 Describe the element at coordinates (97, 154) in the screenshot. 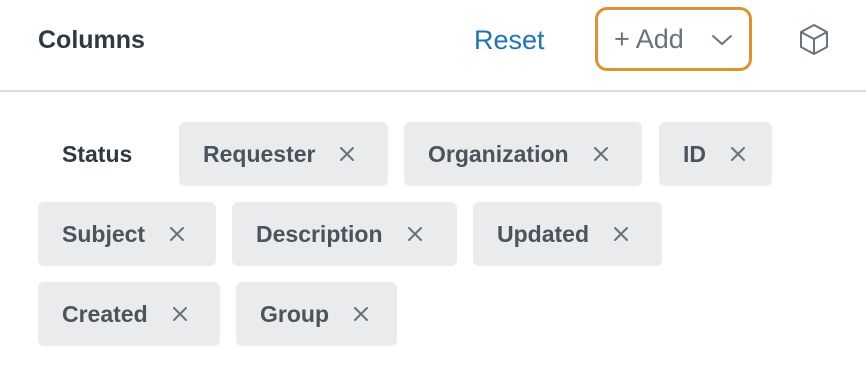

I see `status-column-label: Status` at that location.